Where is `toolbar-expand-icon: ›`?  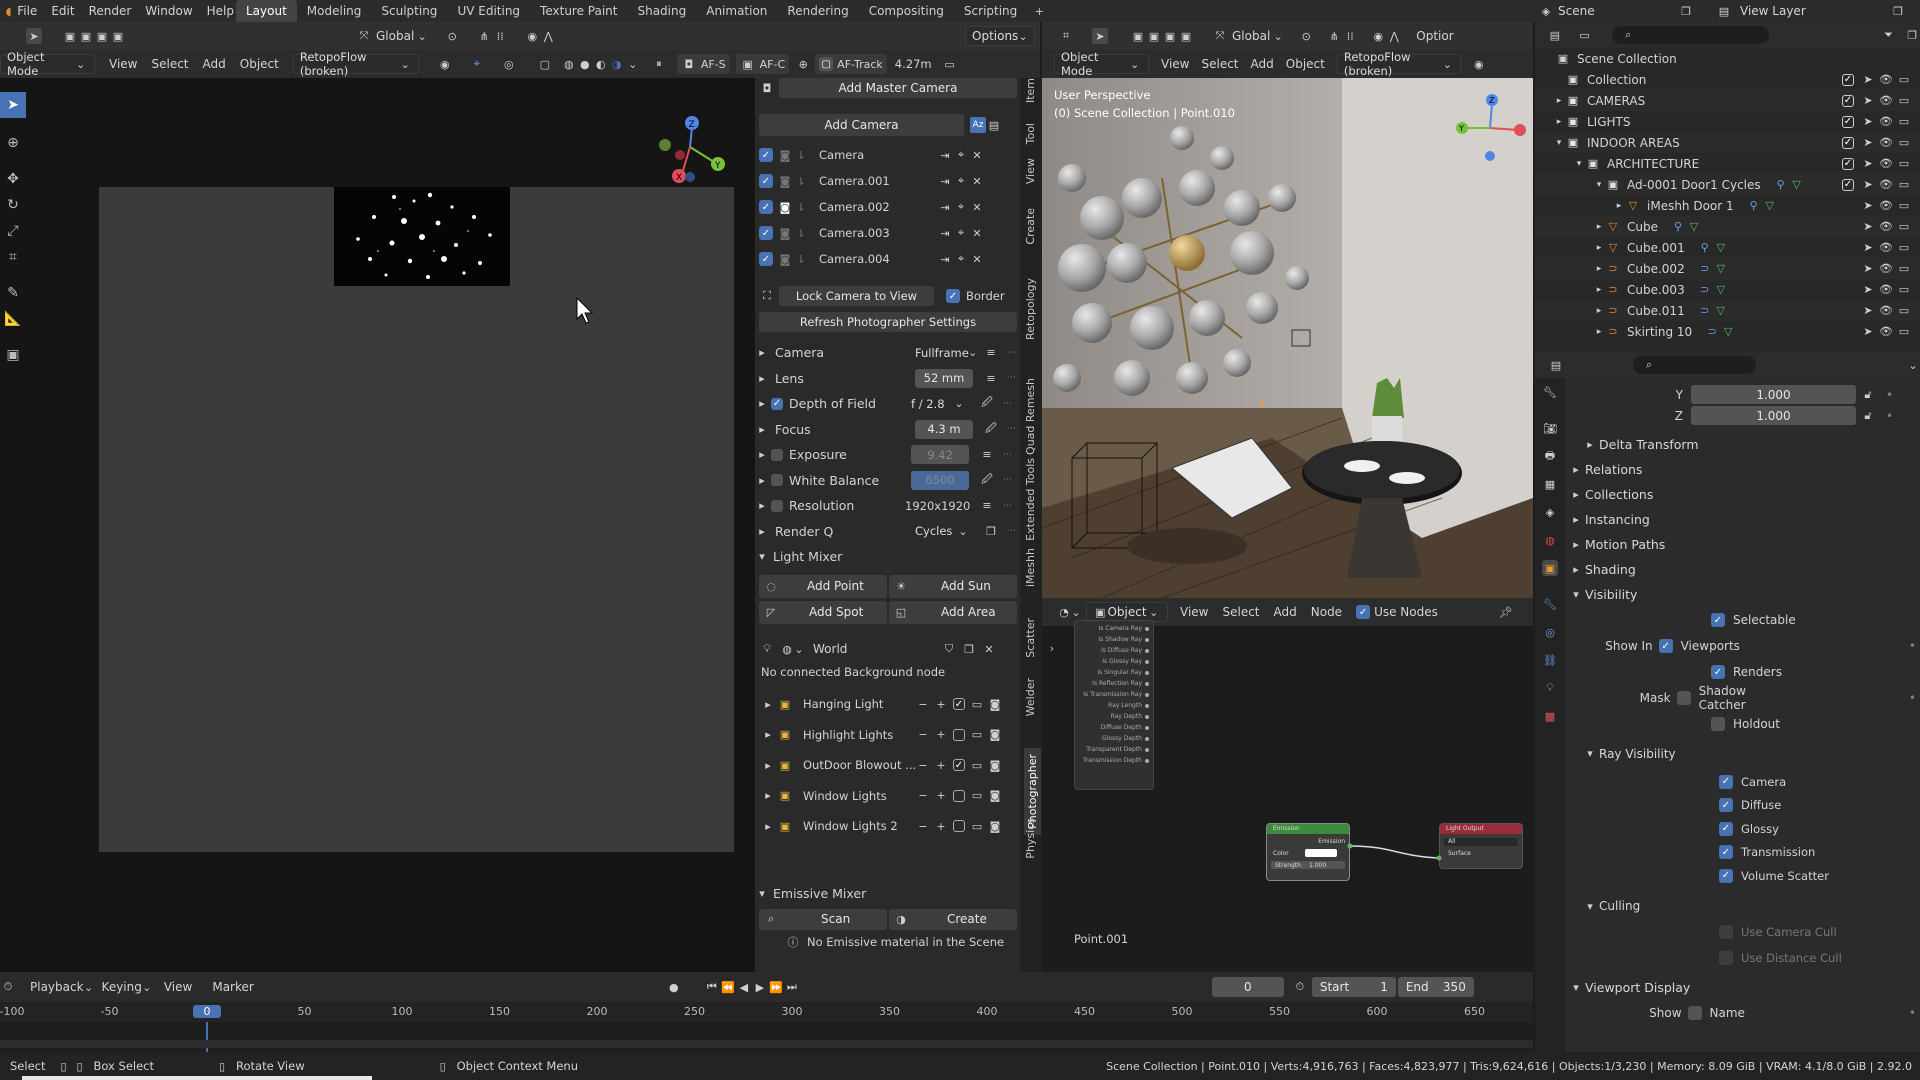 toolbar-expand-icon: › is located at coordinates (1052, 648).